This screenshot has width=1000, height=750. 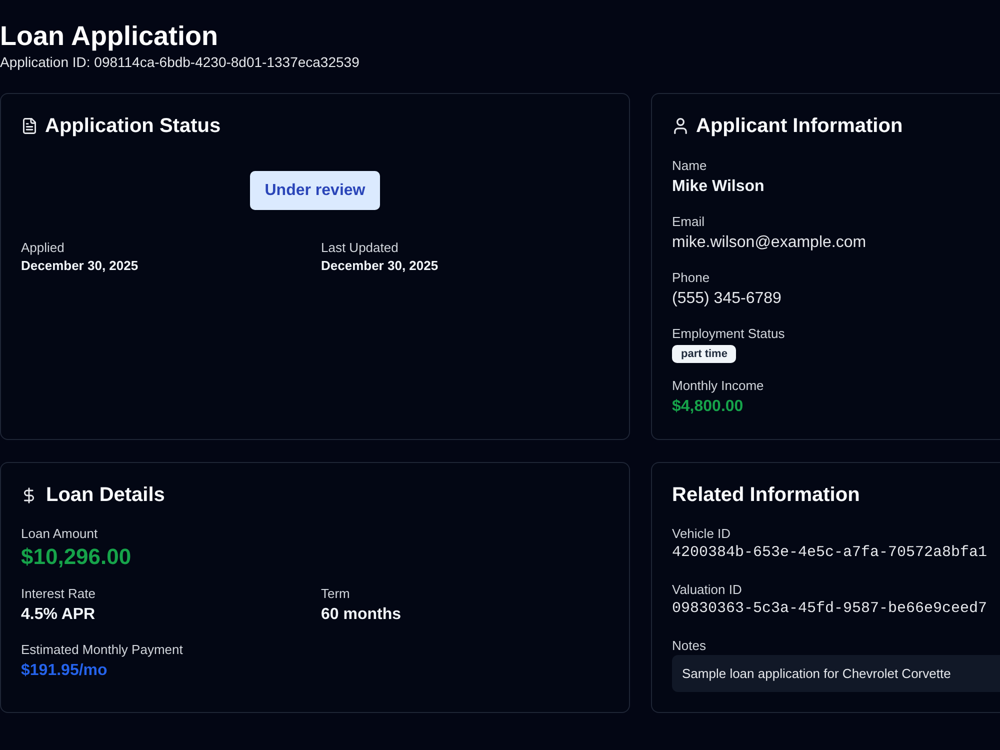 I want to click on field-value: (555) 345-6789, so click(x=727, y=299).